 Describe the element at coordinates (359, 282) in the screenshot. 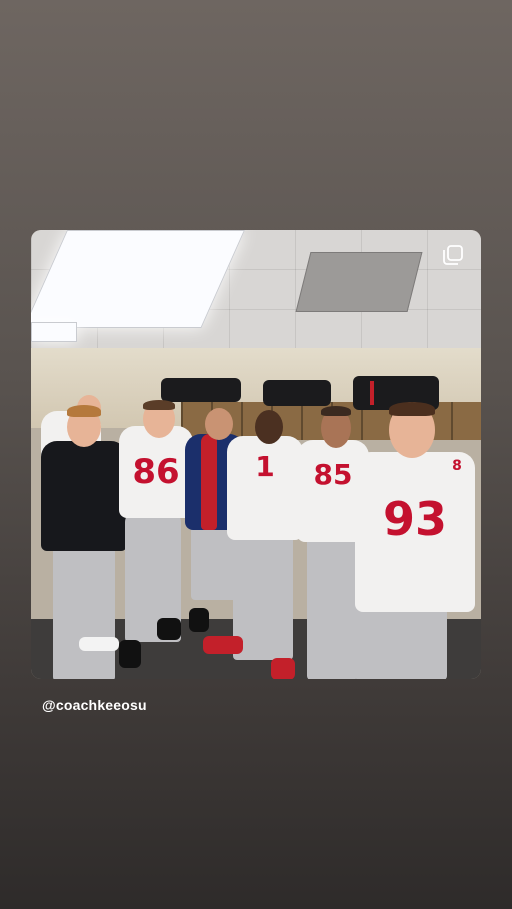

I see `ceiling-vent` at that location.